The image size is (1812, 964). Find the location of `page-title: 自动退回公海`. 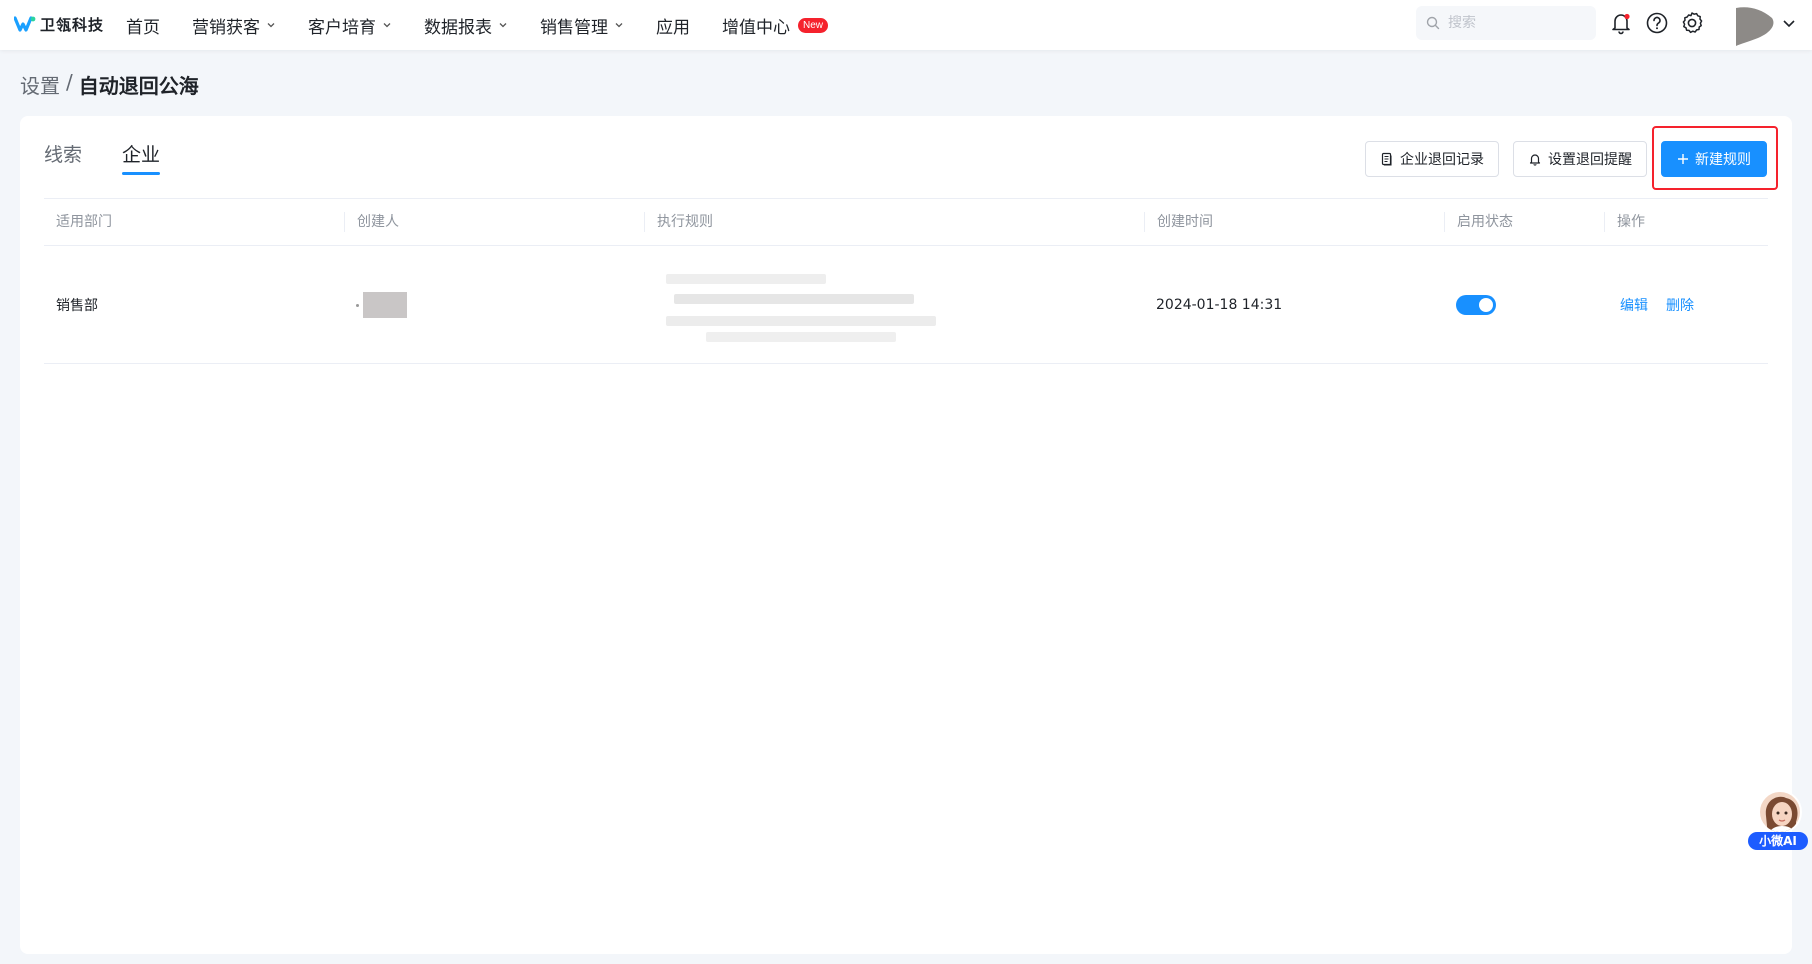

page-title: 自动退回公海 is located at coordinates (138, 86).